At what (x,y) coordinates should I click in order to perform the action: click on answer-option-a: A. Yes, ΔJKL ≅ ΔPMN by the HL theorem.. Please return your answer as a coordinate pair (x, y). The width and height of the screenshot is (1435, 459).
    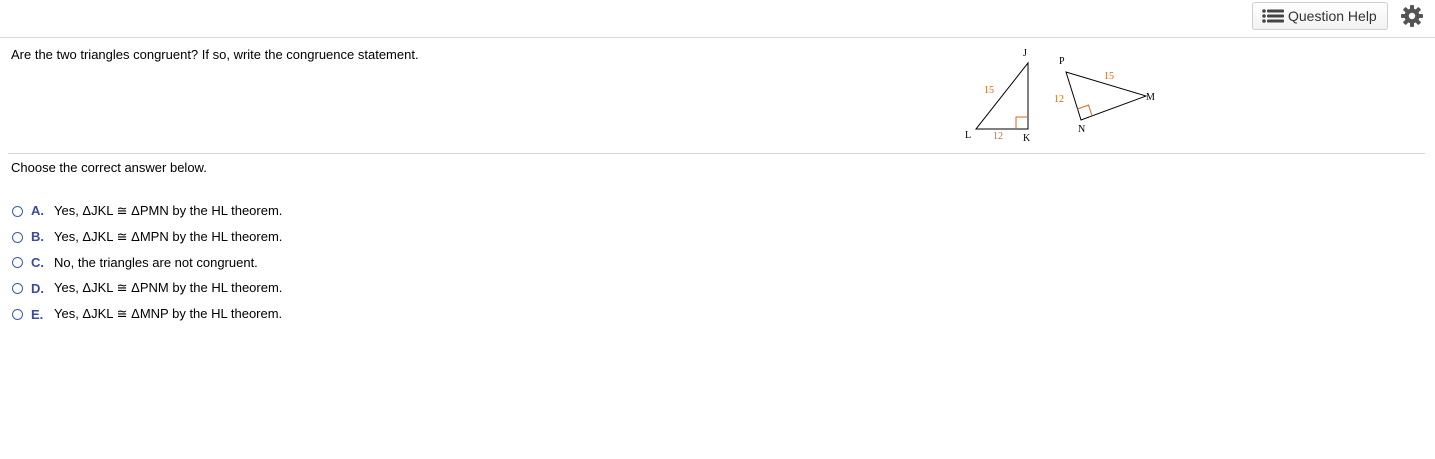
    Looking at the image, I should click on (147, 211).